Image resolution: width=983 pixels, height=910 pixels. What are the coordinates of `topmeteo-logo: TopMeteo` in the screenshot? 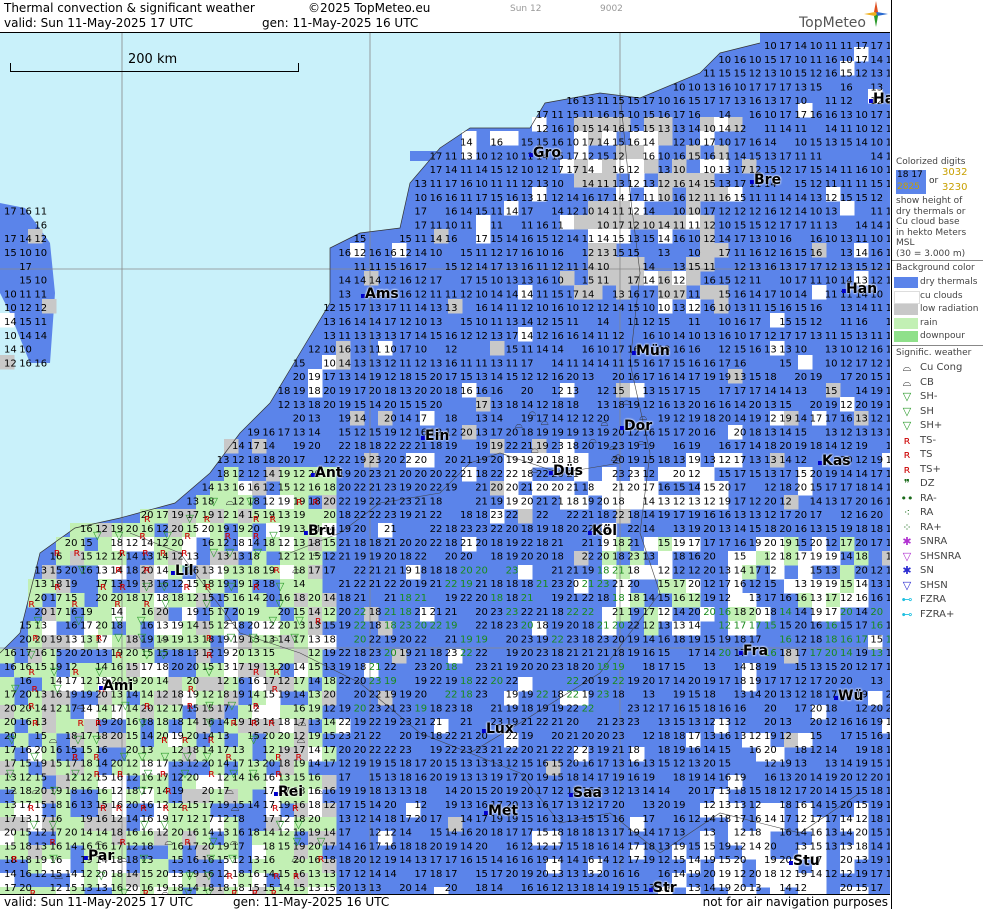 It's located at (832, 23).